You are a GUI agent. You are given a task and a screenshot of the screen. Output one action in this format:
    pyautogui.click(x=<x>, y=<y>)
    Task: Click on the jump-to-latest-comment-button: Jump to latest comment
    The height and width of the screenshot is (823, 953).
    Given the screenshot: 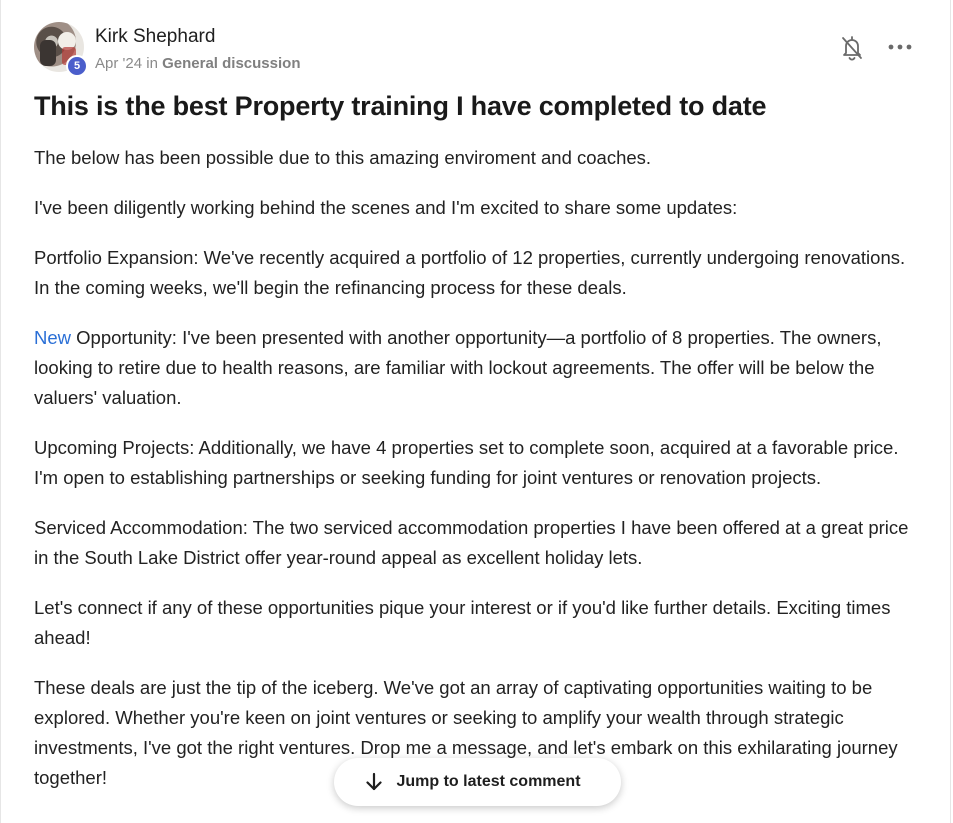 What is the action you would take?
    pyautogui.click(x=477, y=782)
    